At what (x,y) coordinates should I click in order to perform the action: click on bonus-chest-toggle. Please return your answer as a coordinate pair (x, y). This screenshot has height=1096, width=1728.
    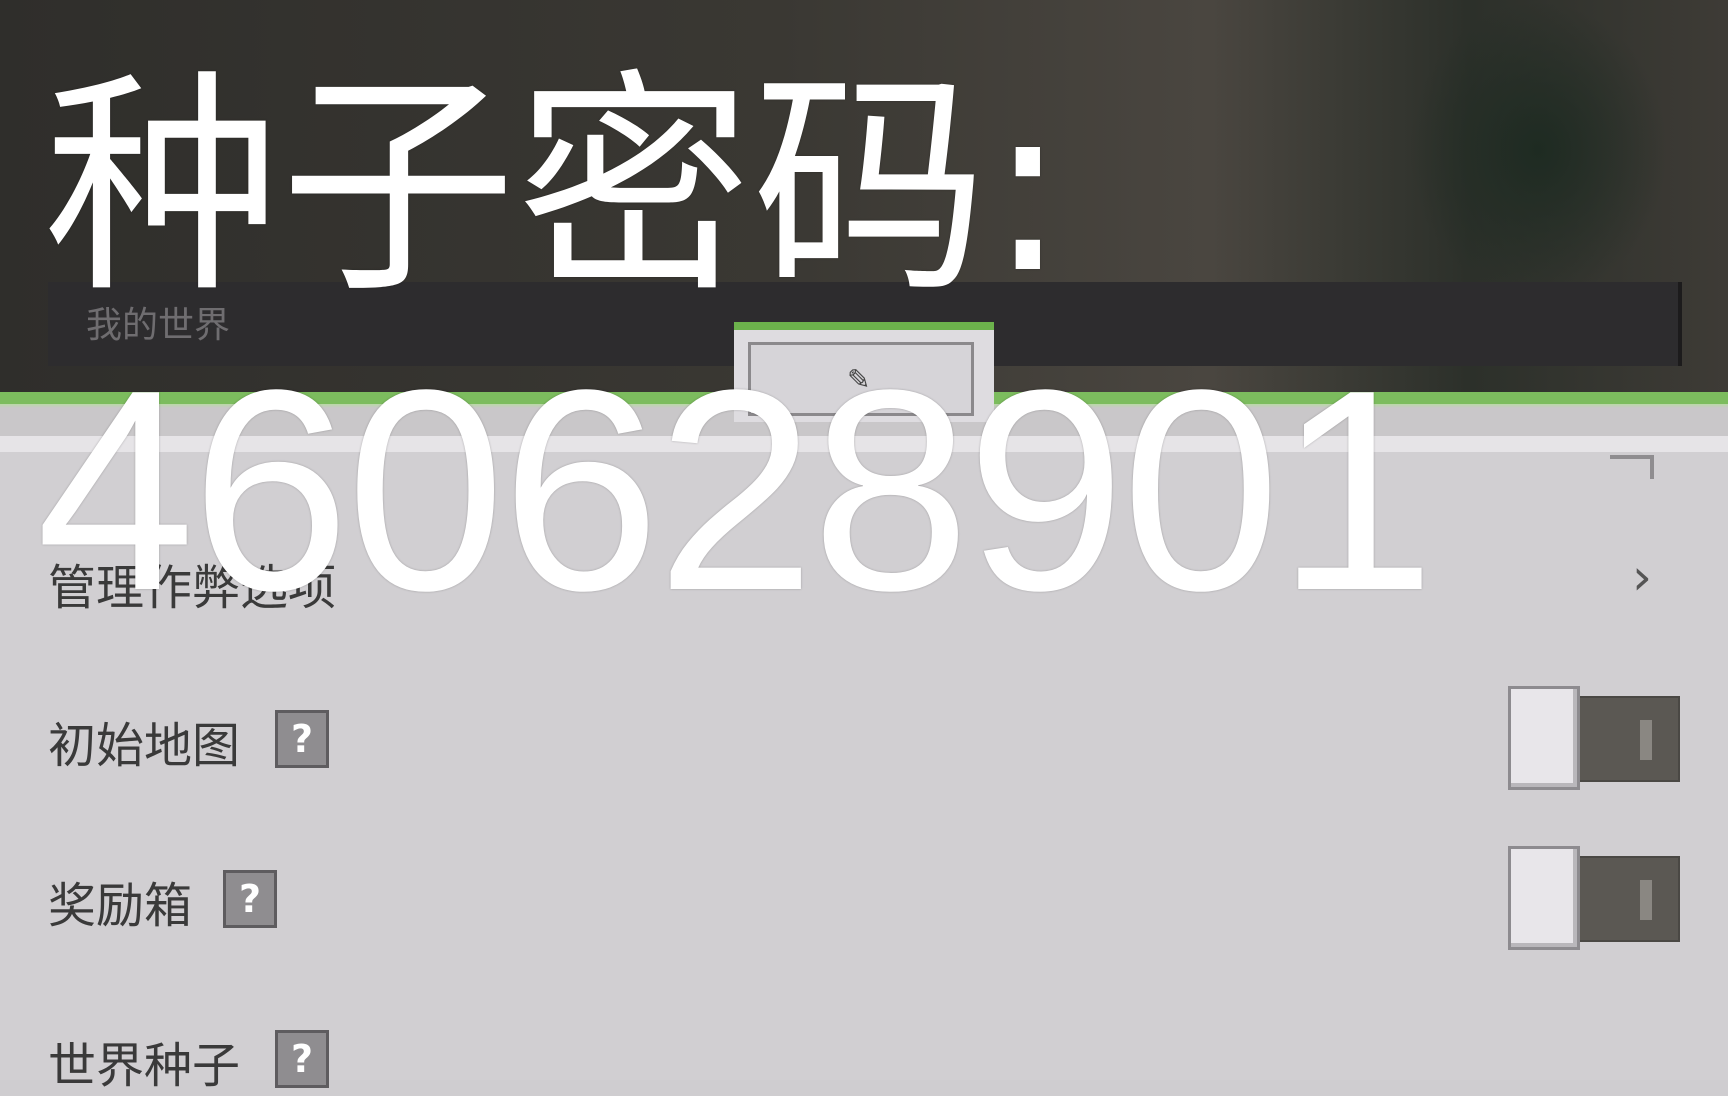
    Looking at the image, I should click on (1594, 898).